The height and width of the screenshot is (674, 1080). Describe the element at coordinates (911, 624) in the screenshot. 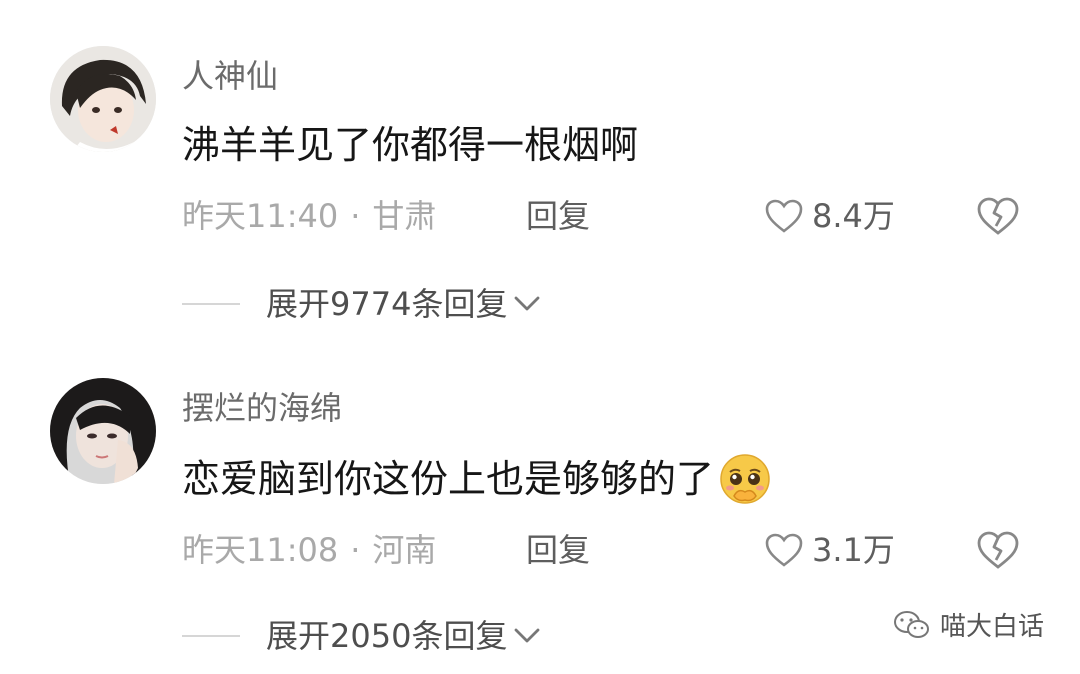

I see `wechat-icon` at that location.